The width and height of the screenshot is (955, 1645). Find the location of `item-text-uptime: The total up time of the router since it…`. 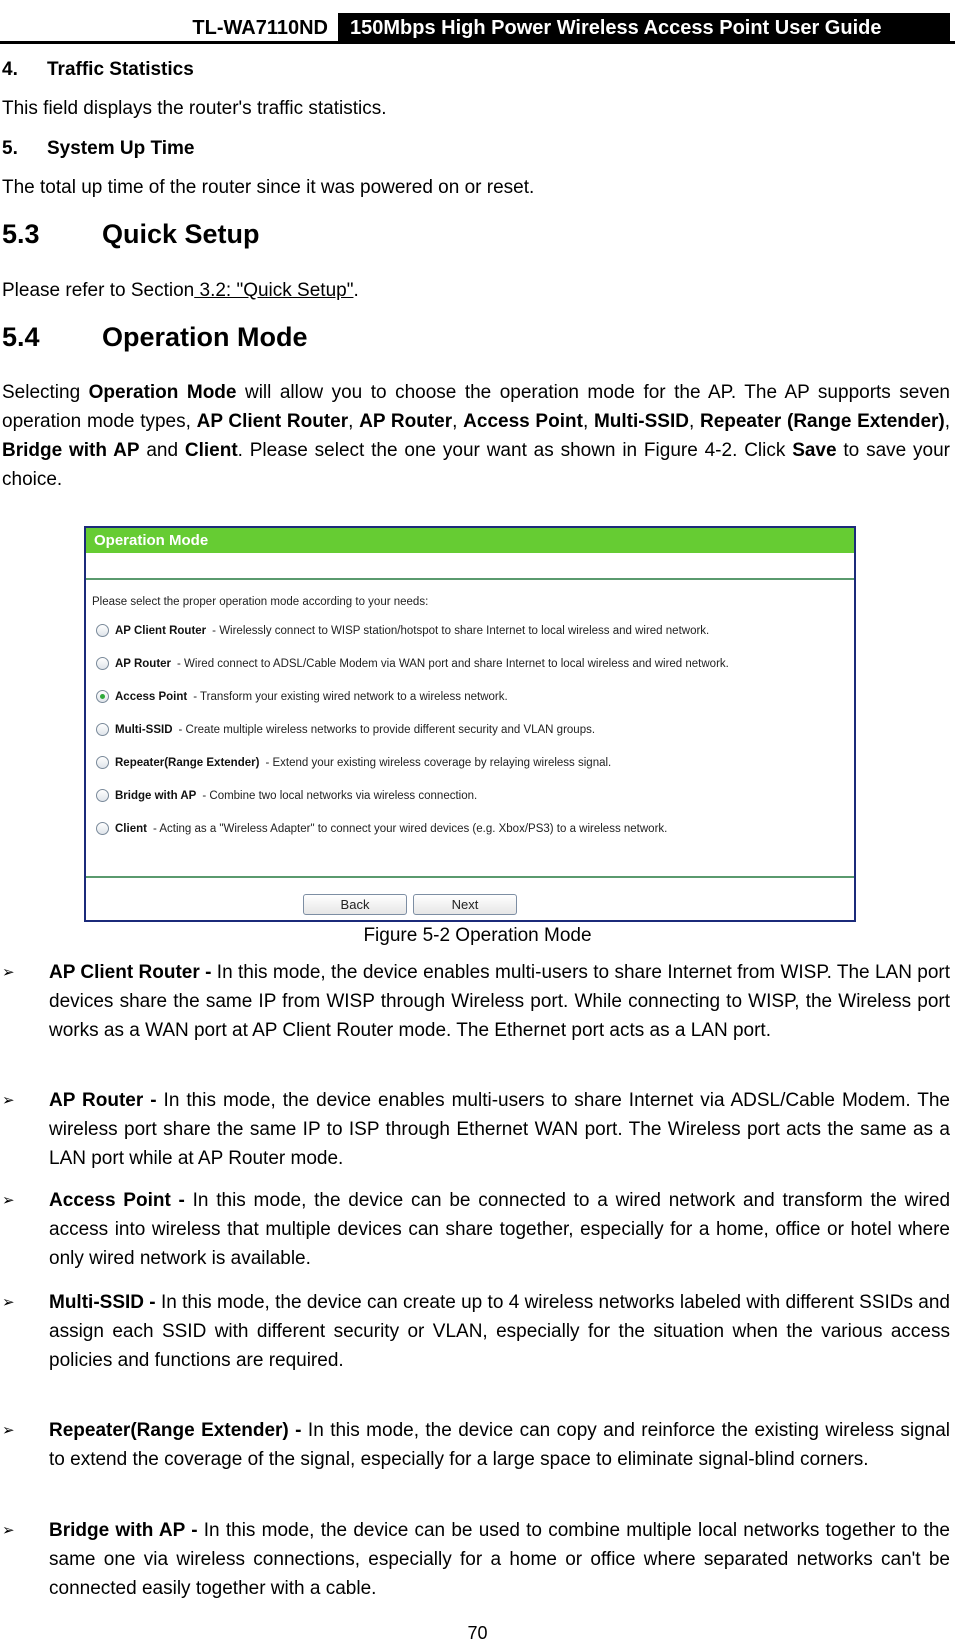

item-text-uptime: The total up time of the router since it… is located at coordinates (268, 187).